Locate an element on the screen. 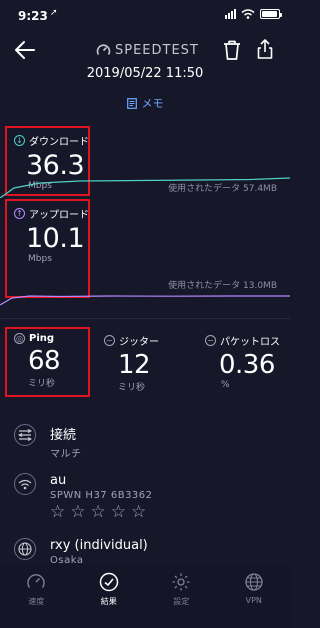  jitter-label: ジッター is located at coordinates (139, 342).